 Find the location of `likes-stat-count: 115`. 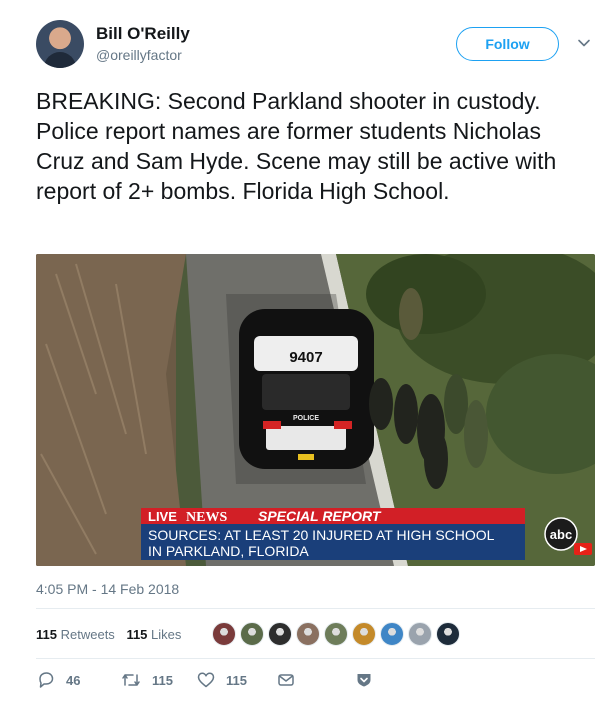

likes-stat-count: 115 is located at coordinates (137, 634).